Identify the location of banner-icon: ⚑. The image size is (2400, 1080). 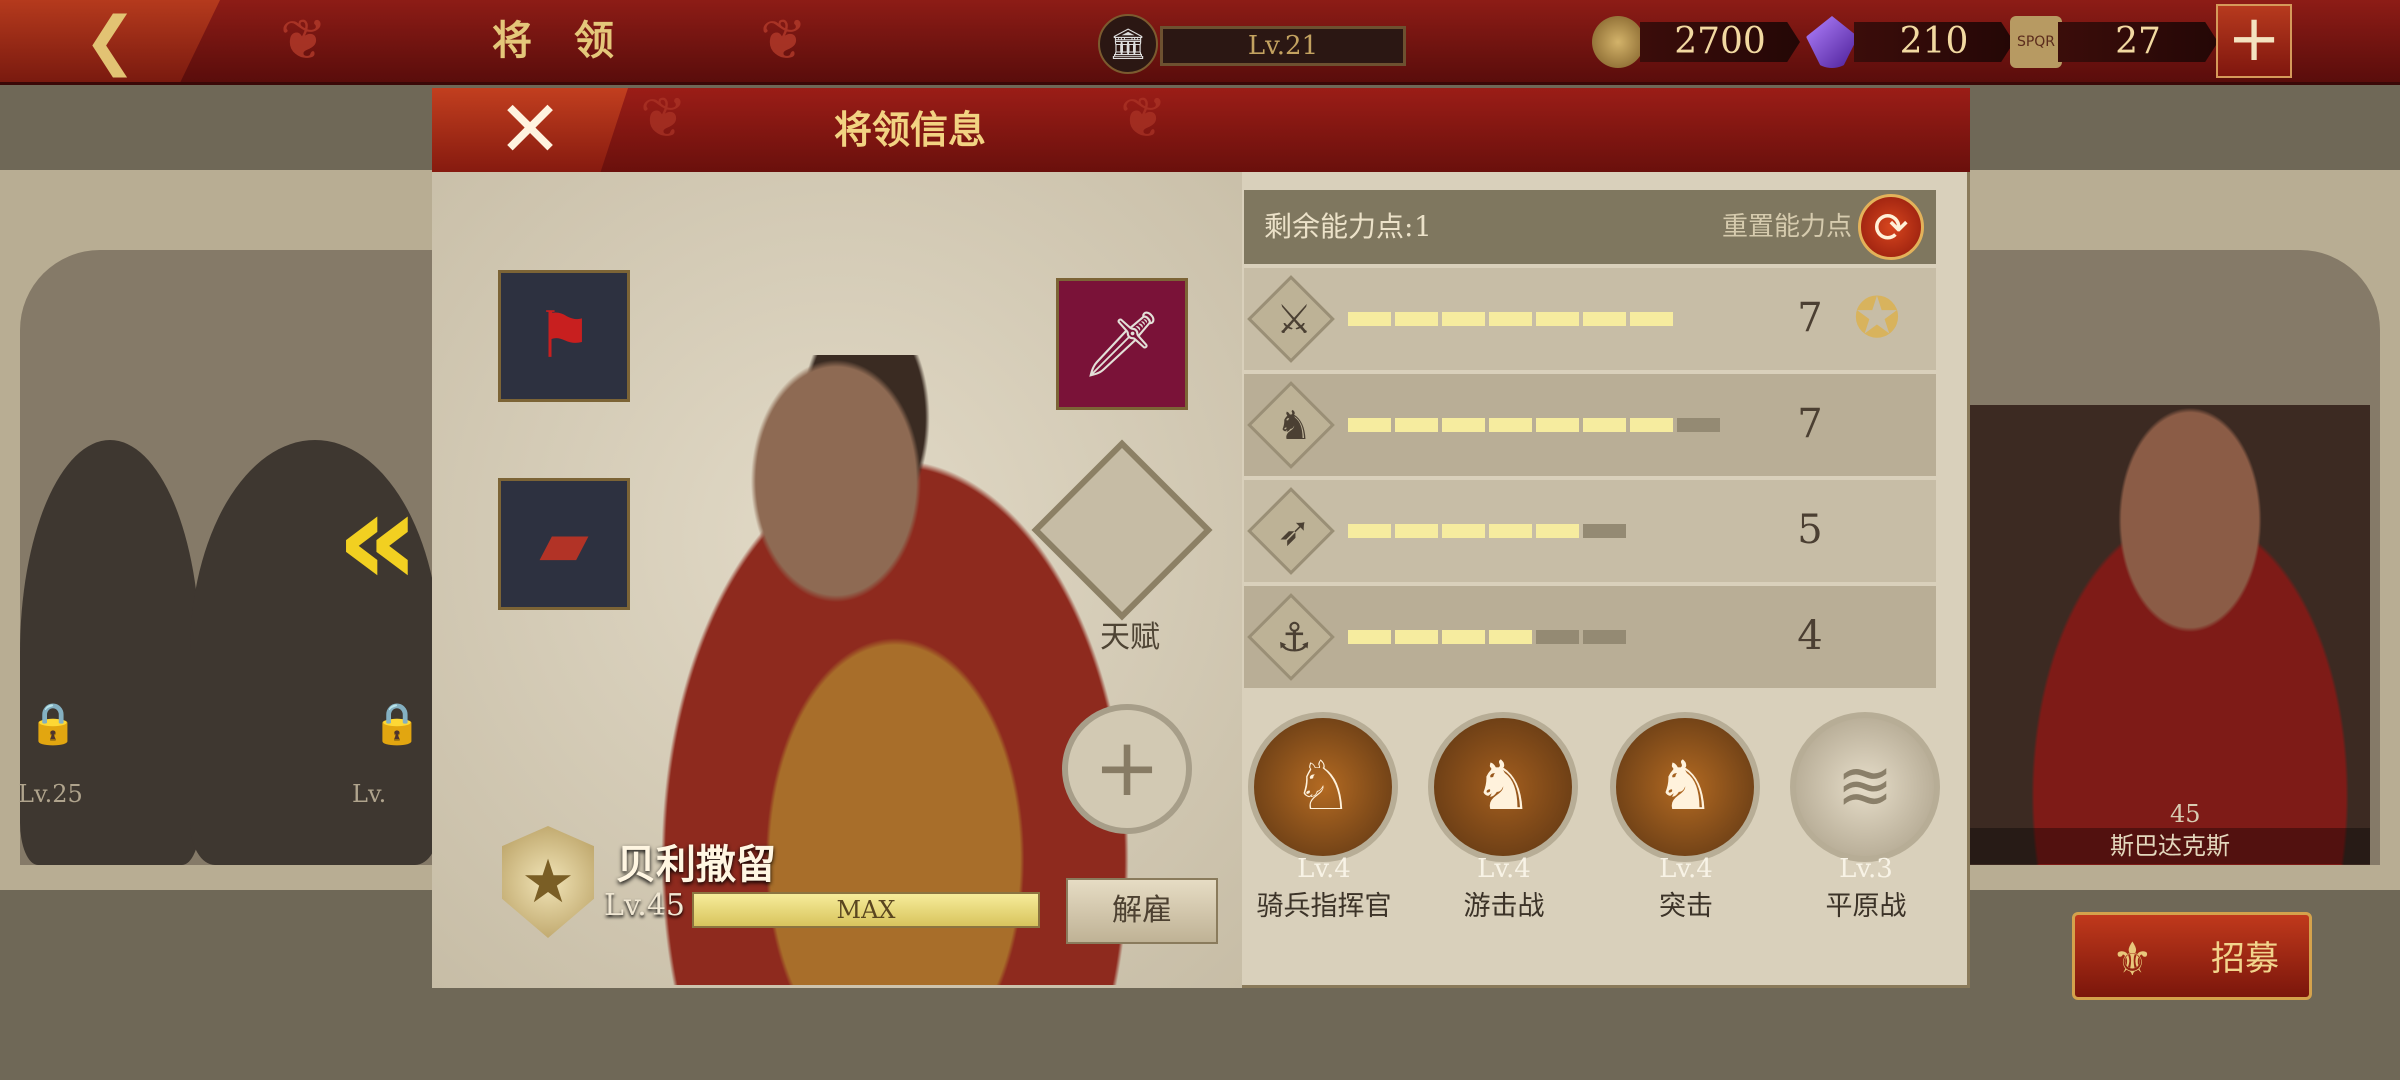
(564, 336).